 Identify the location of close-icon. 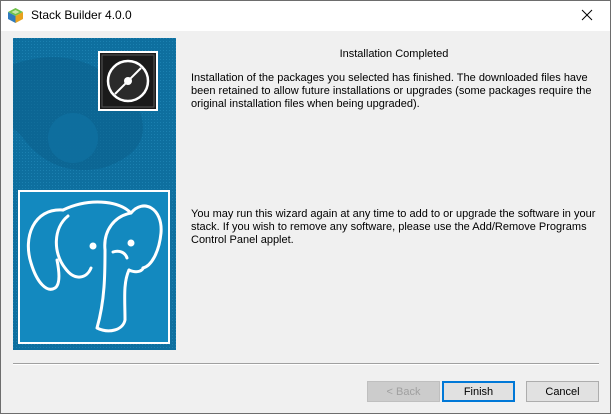
(587, 16).